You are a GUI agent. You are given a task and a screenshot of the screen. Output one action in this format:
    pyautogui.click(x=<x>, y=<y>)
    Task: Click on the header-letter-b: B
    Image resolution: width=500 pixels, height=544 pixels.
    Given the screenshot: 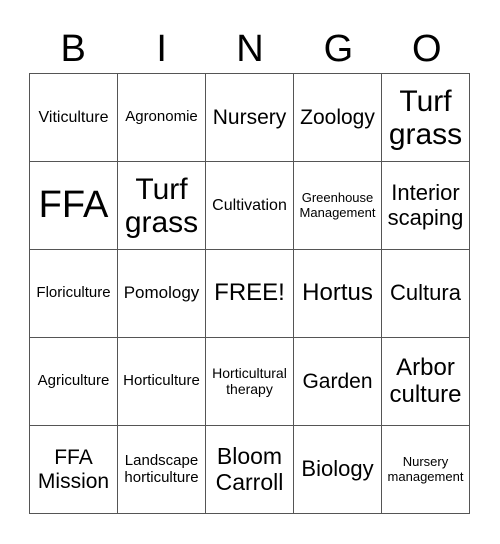 What is the action you would take?
    pyautogui.click(x=73, y=49)
    